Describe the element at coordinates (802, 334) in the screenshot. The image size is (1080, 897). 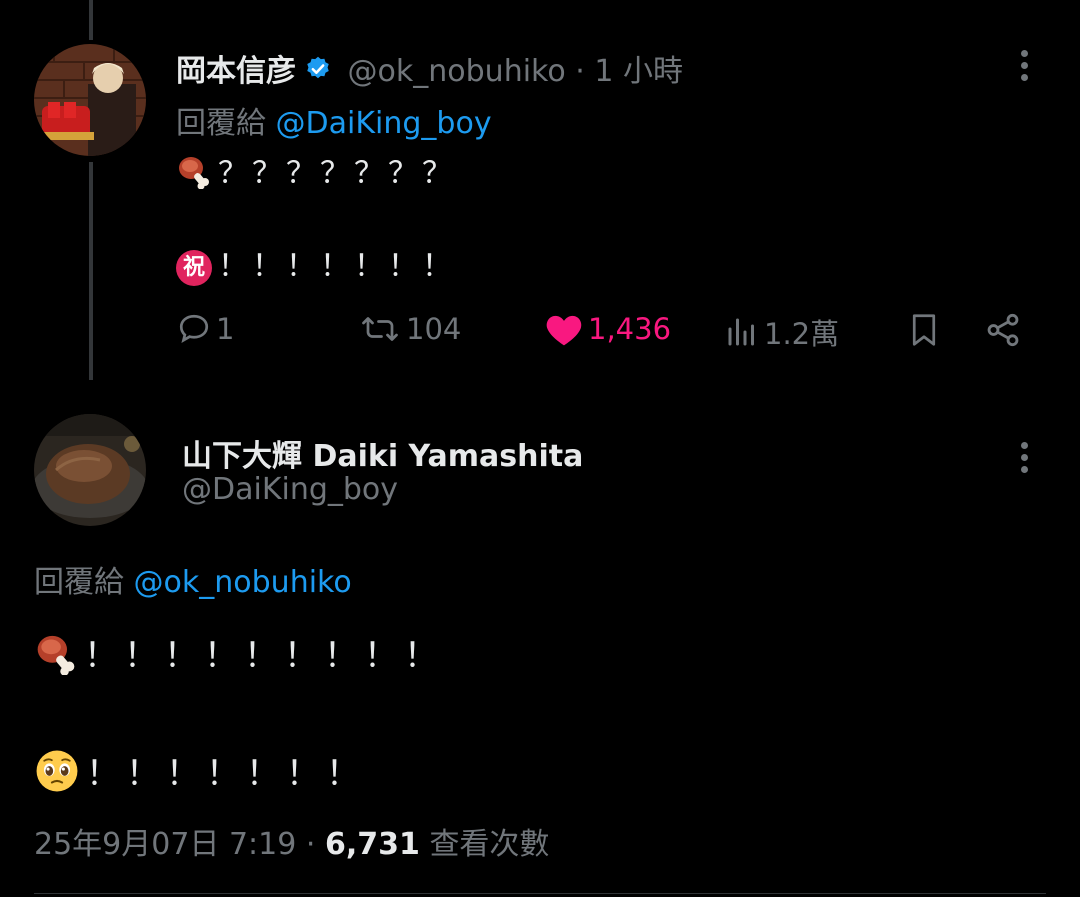
I see `view-count: 1.2萬` at that location.